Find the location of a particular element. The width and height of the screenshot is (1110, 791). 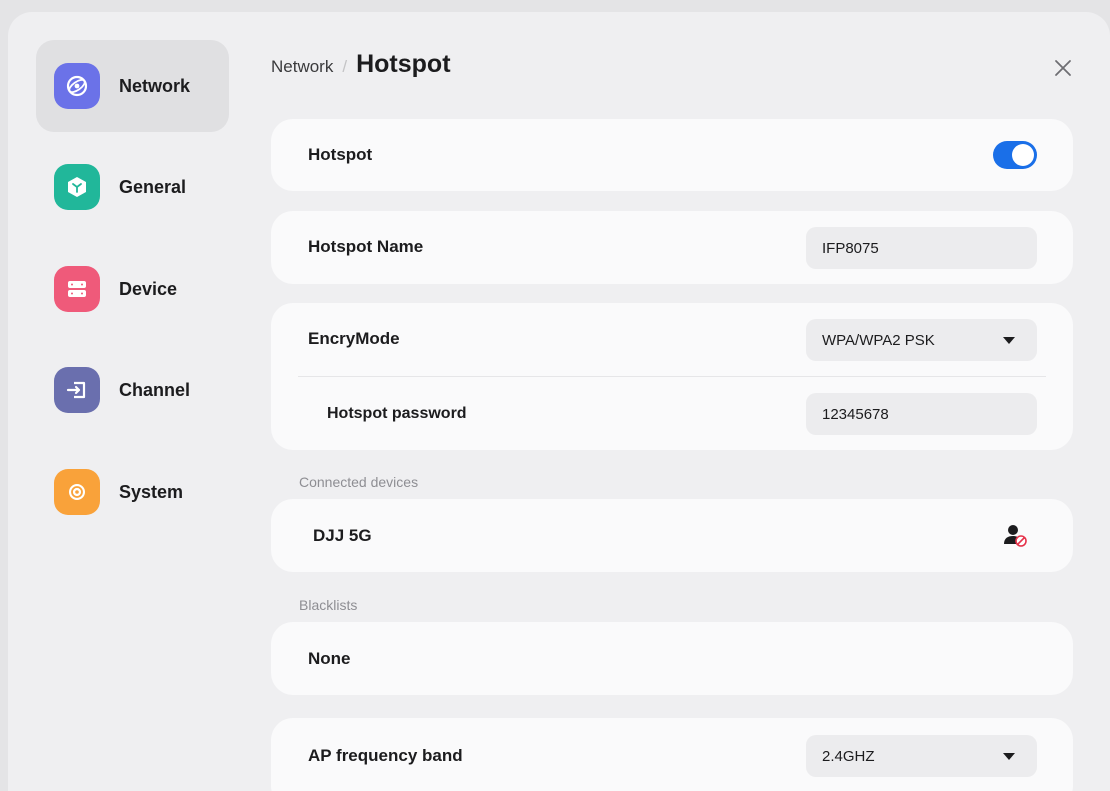

divider is located at coordinates (672, 376).